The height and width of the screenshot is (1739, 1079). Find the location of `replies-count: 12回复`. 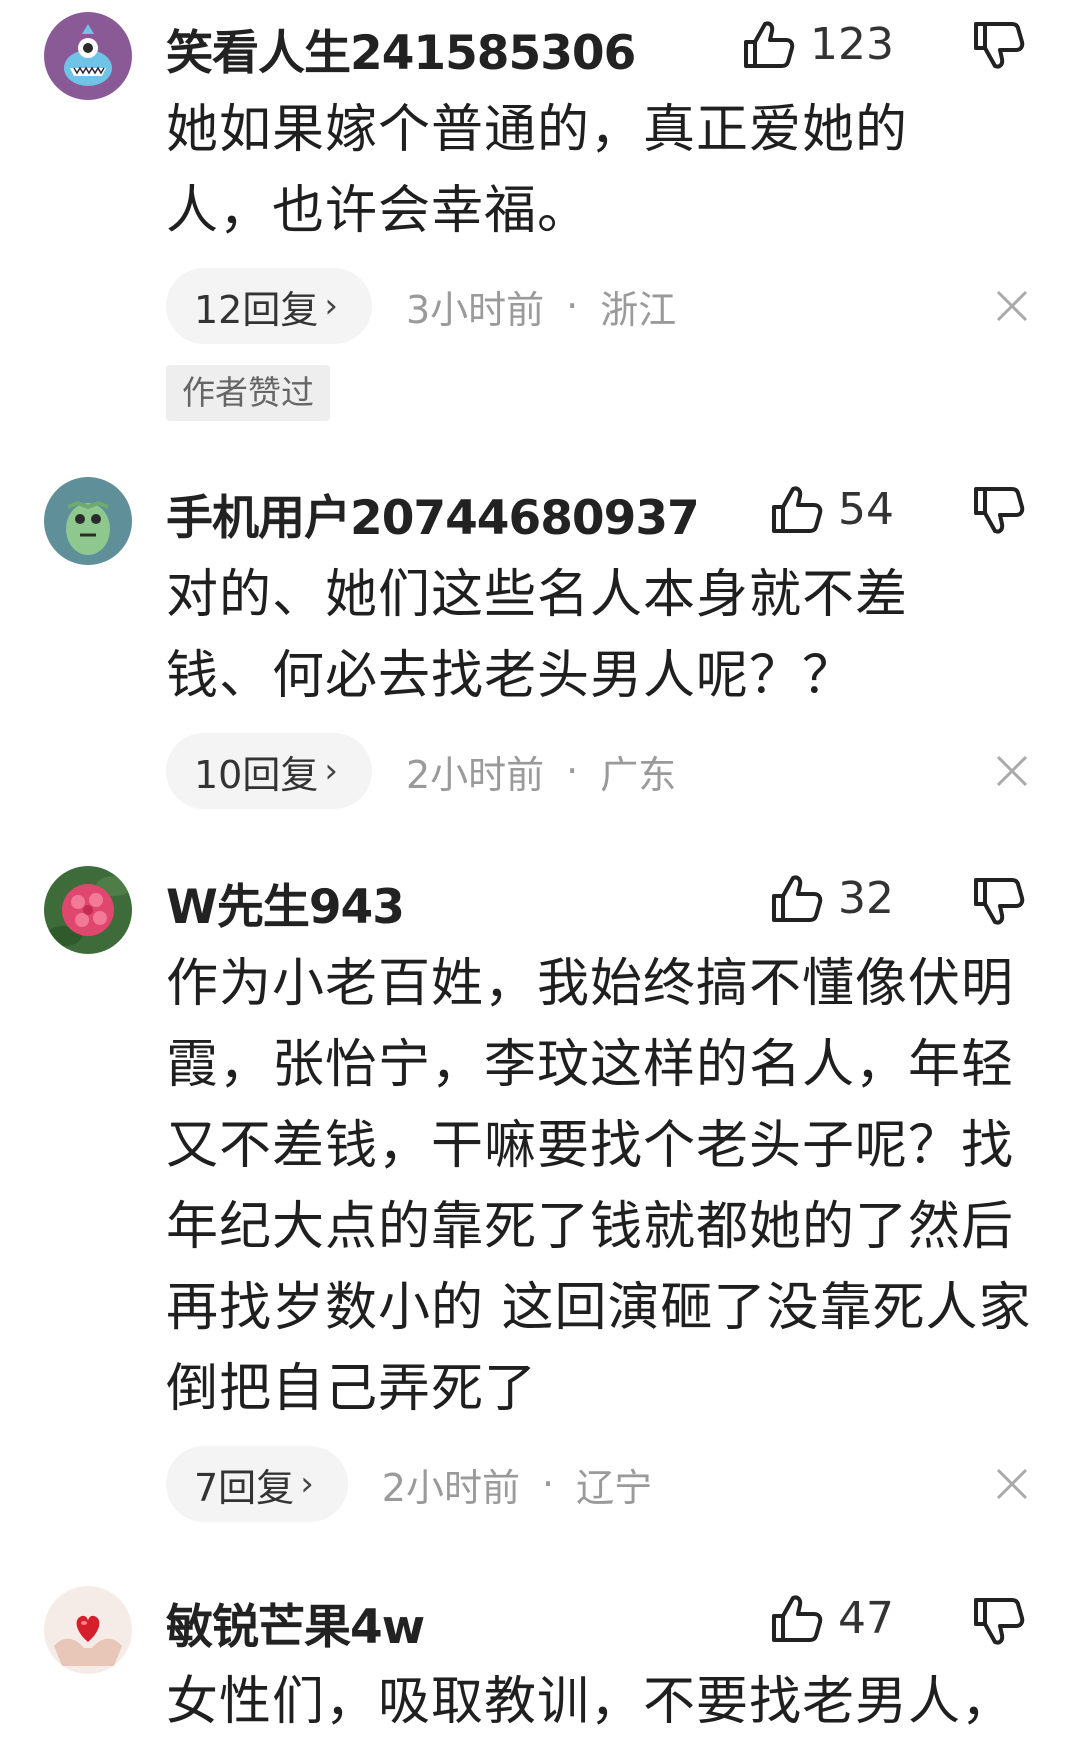

replies-count: 12回复 is located at coordinates (256, 309).